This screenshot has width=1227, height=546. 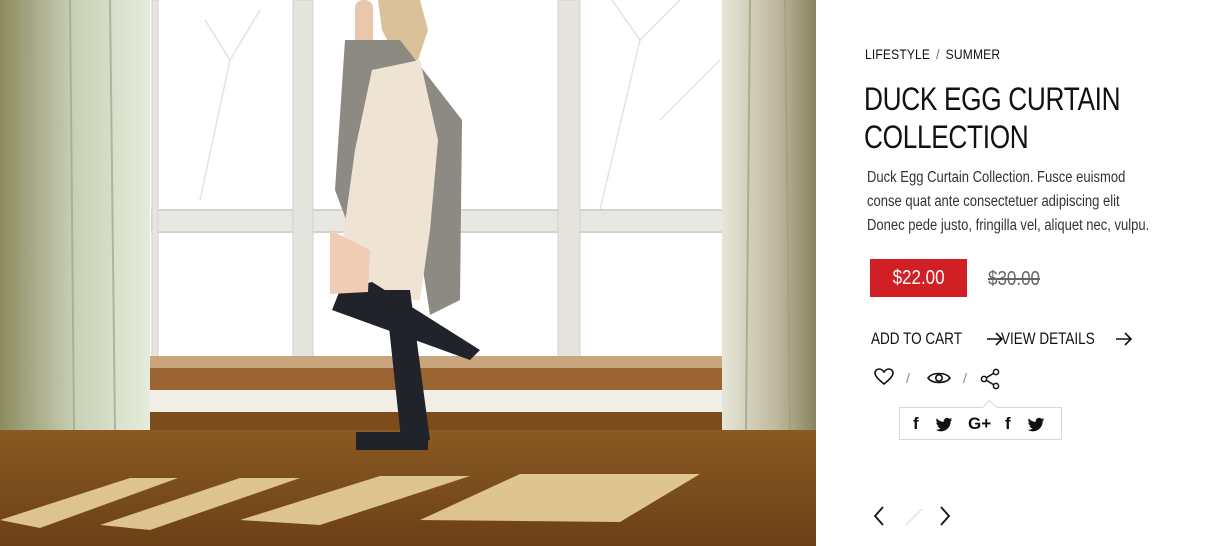 I want to click on chevron-left-icon, so click(x=879, y=516).